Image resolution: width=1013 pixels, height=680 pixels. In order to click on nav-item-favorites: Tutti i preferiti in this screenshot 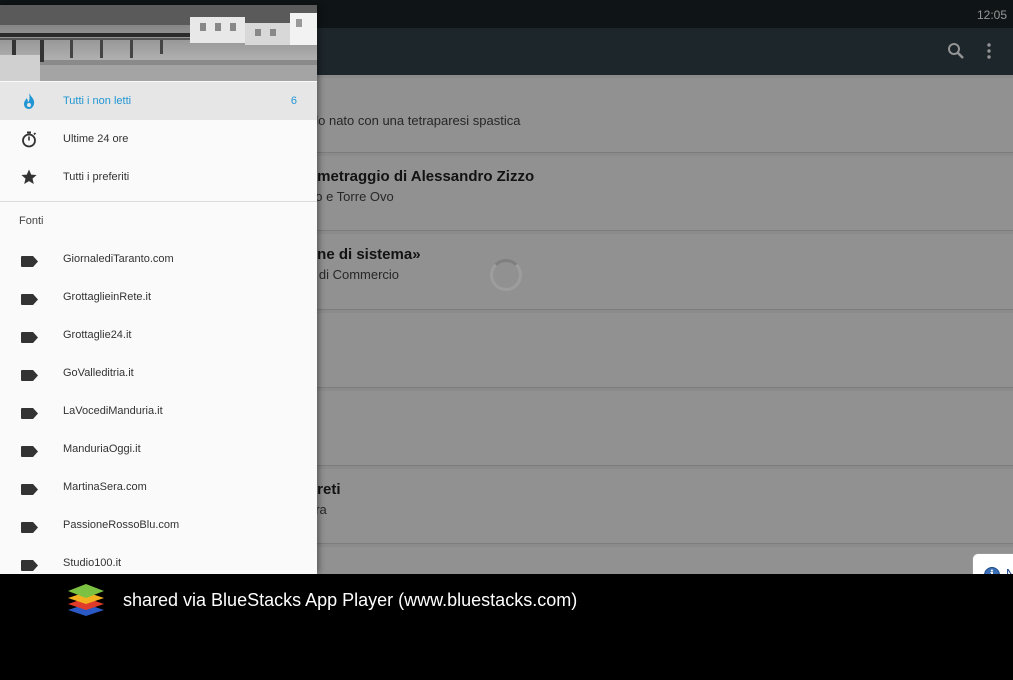, I will do `click(158, 177)`.